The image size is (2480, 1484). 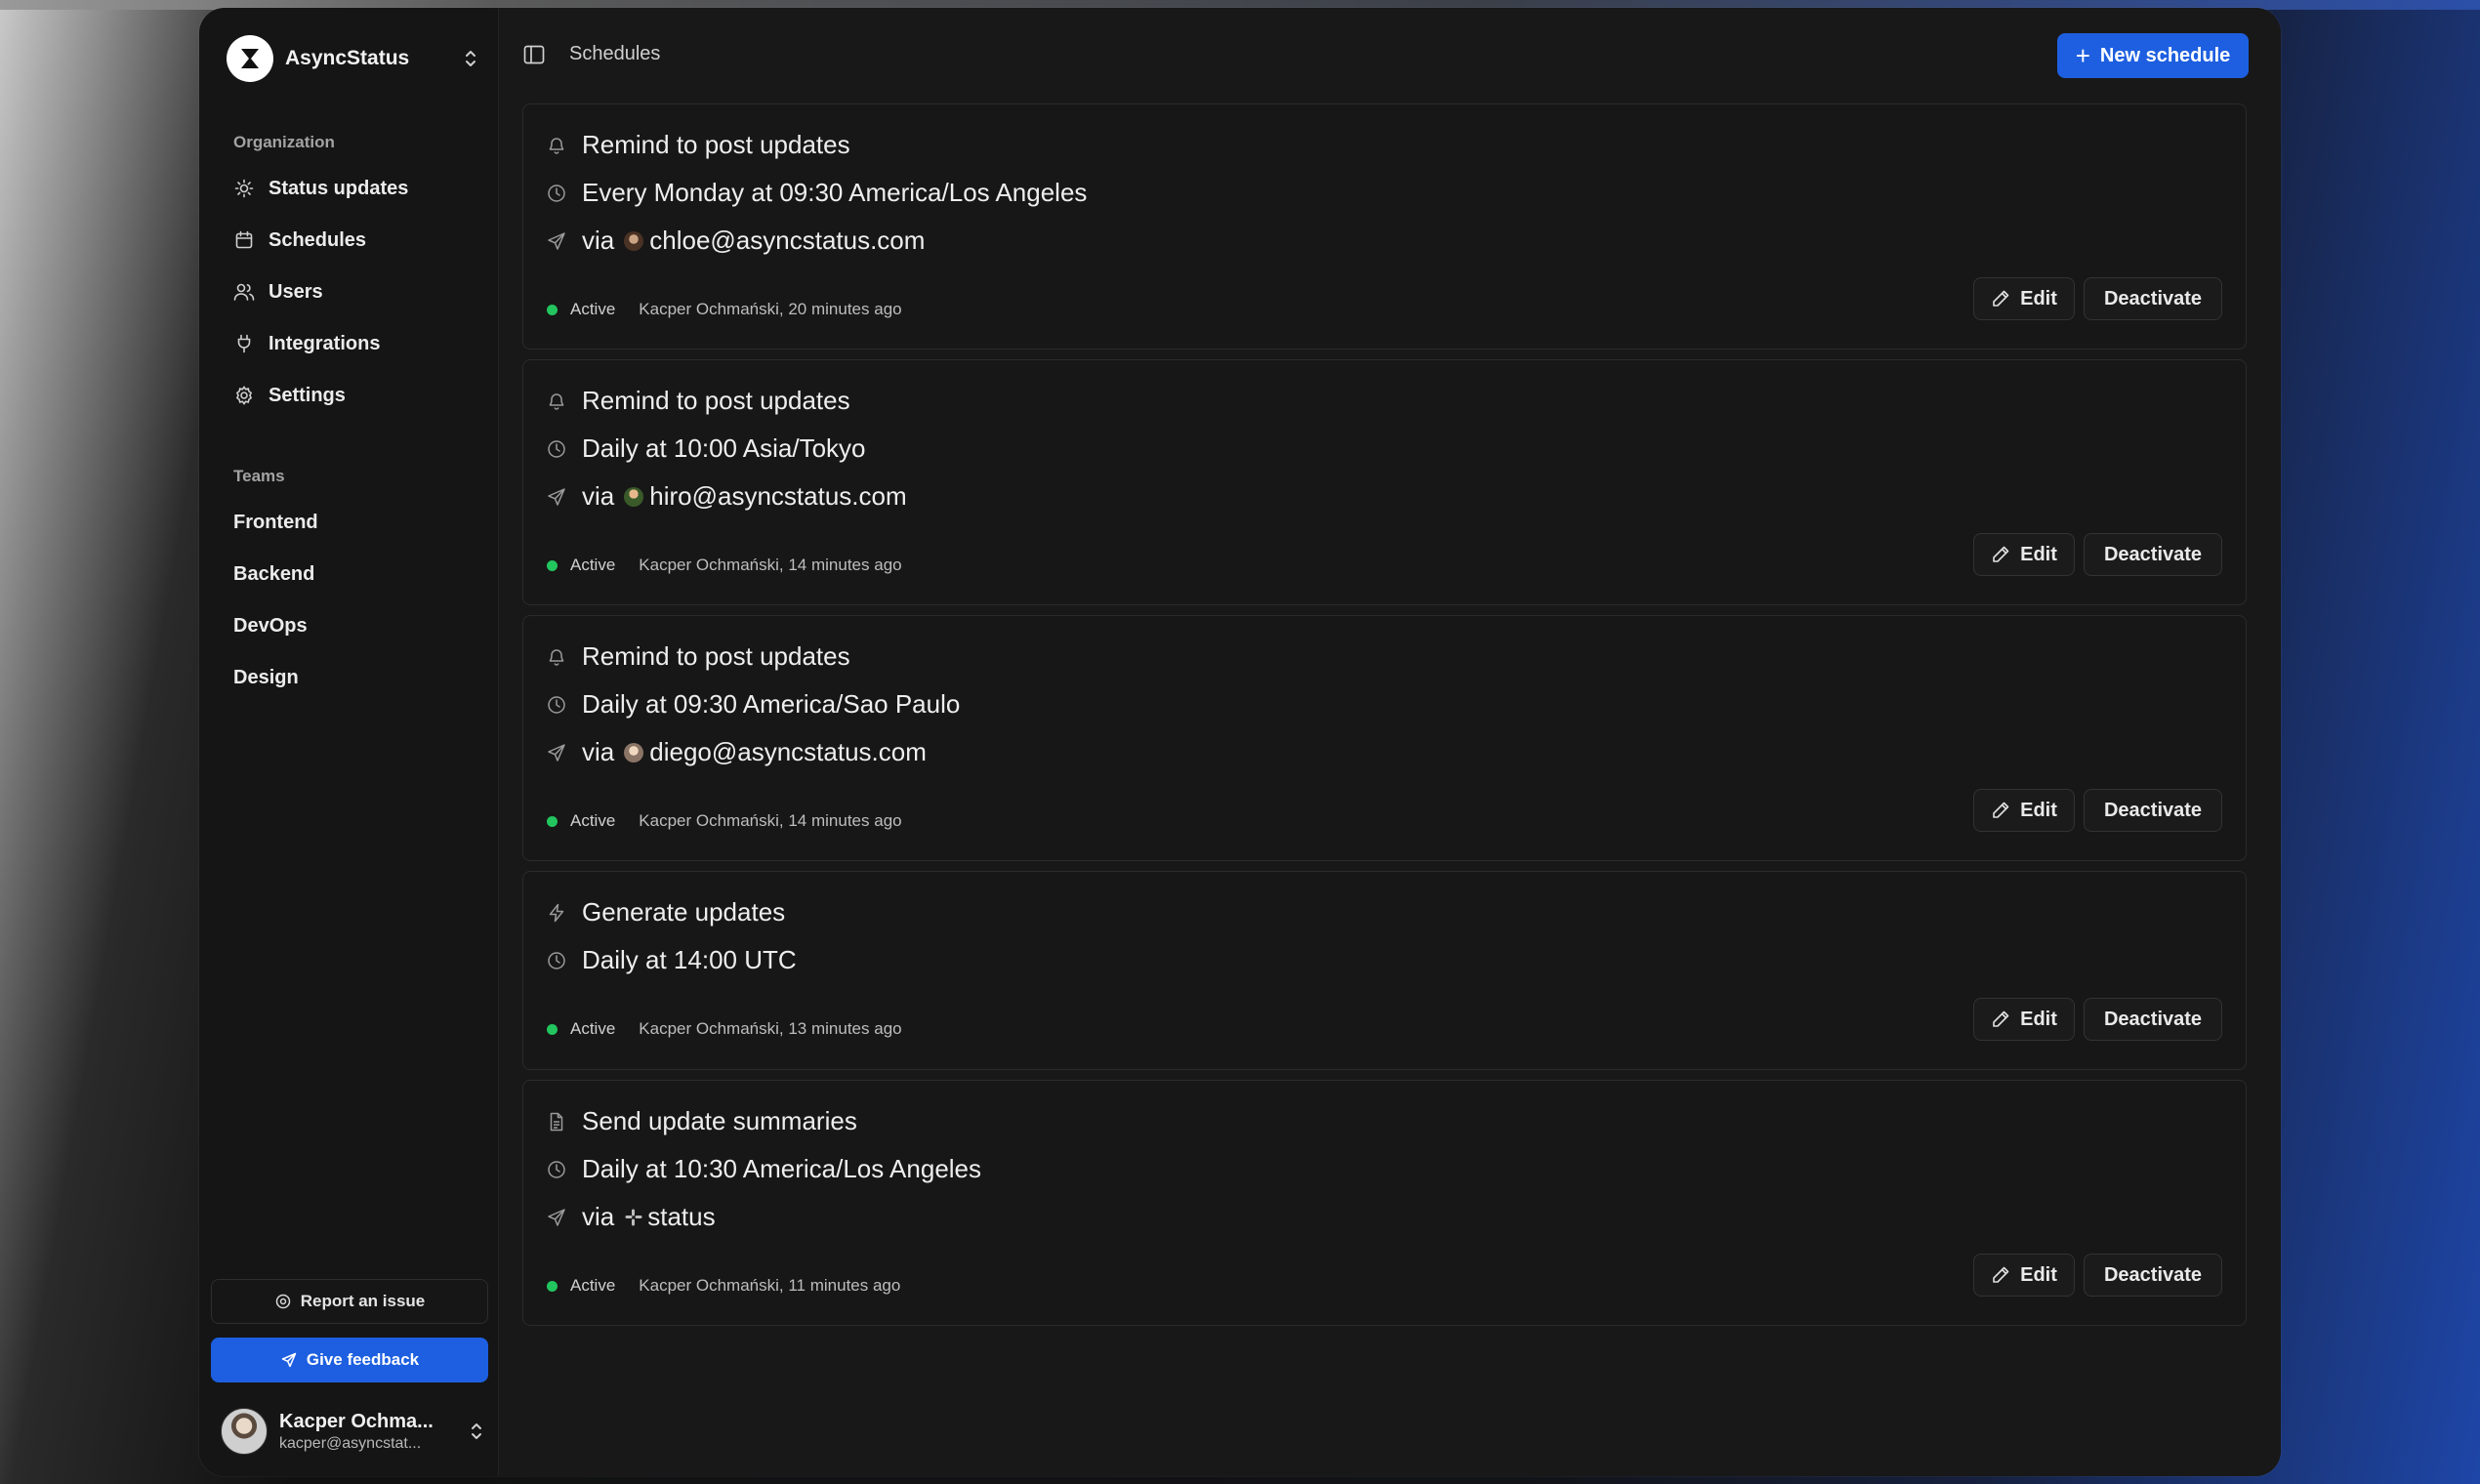 I want to click on schedule-timing: Daily at 14:00 UTC, so click(x=689, y=960).